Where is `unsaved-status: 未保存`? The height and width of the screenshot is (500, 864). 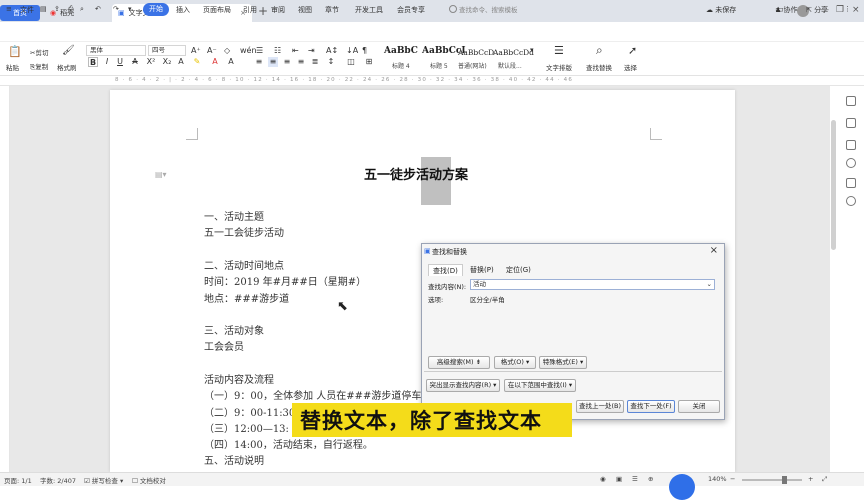 unsaved-status: 未保存 is located at coordinates (725, 10).